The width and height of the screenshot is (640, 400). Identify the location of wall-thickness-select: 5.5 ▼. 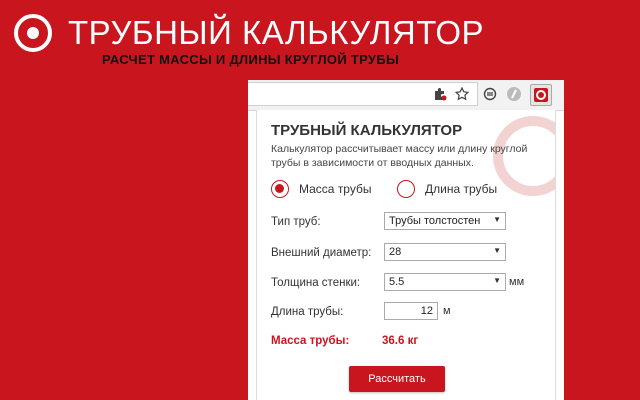
(445, 282).